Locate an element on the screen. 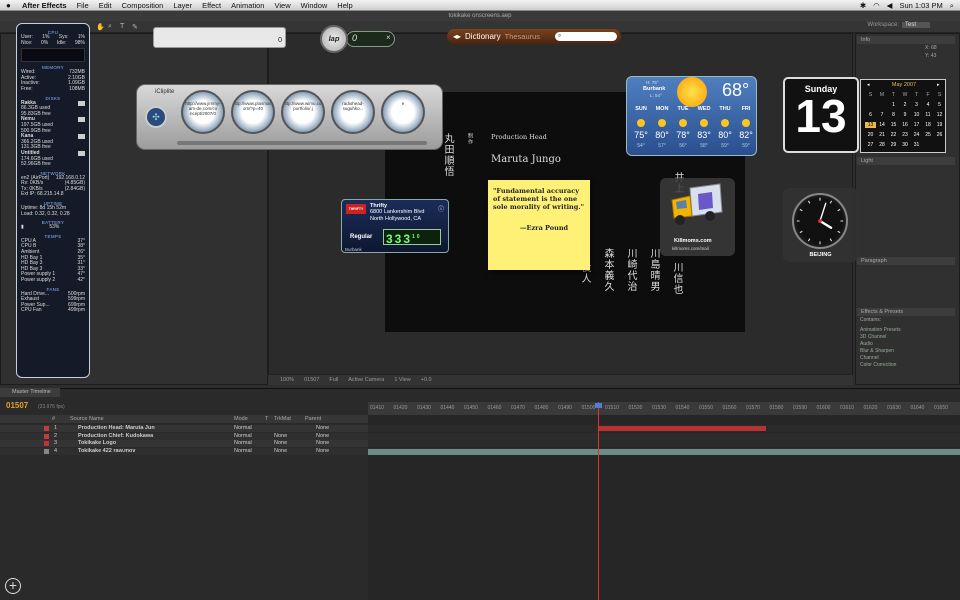 Image resolution: width=960 pixels, height=600 pixels. pen-tool-icon: ✎ is located at coordinates (136, 27).